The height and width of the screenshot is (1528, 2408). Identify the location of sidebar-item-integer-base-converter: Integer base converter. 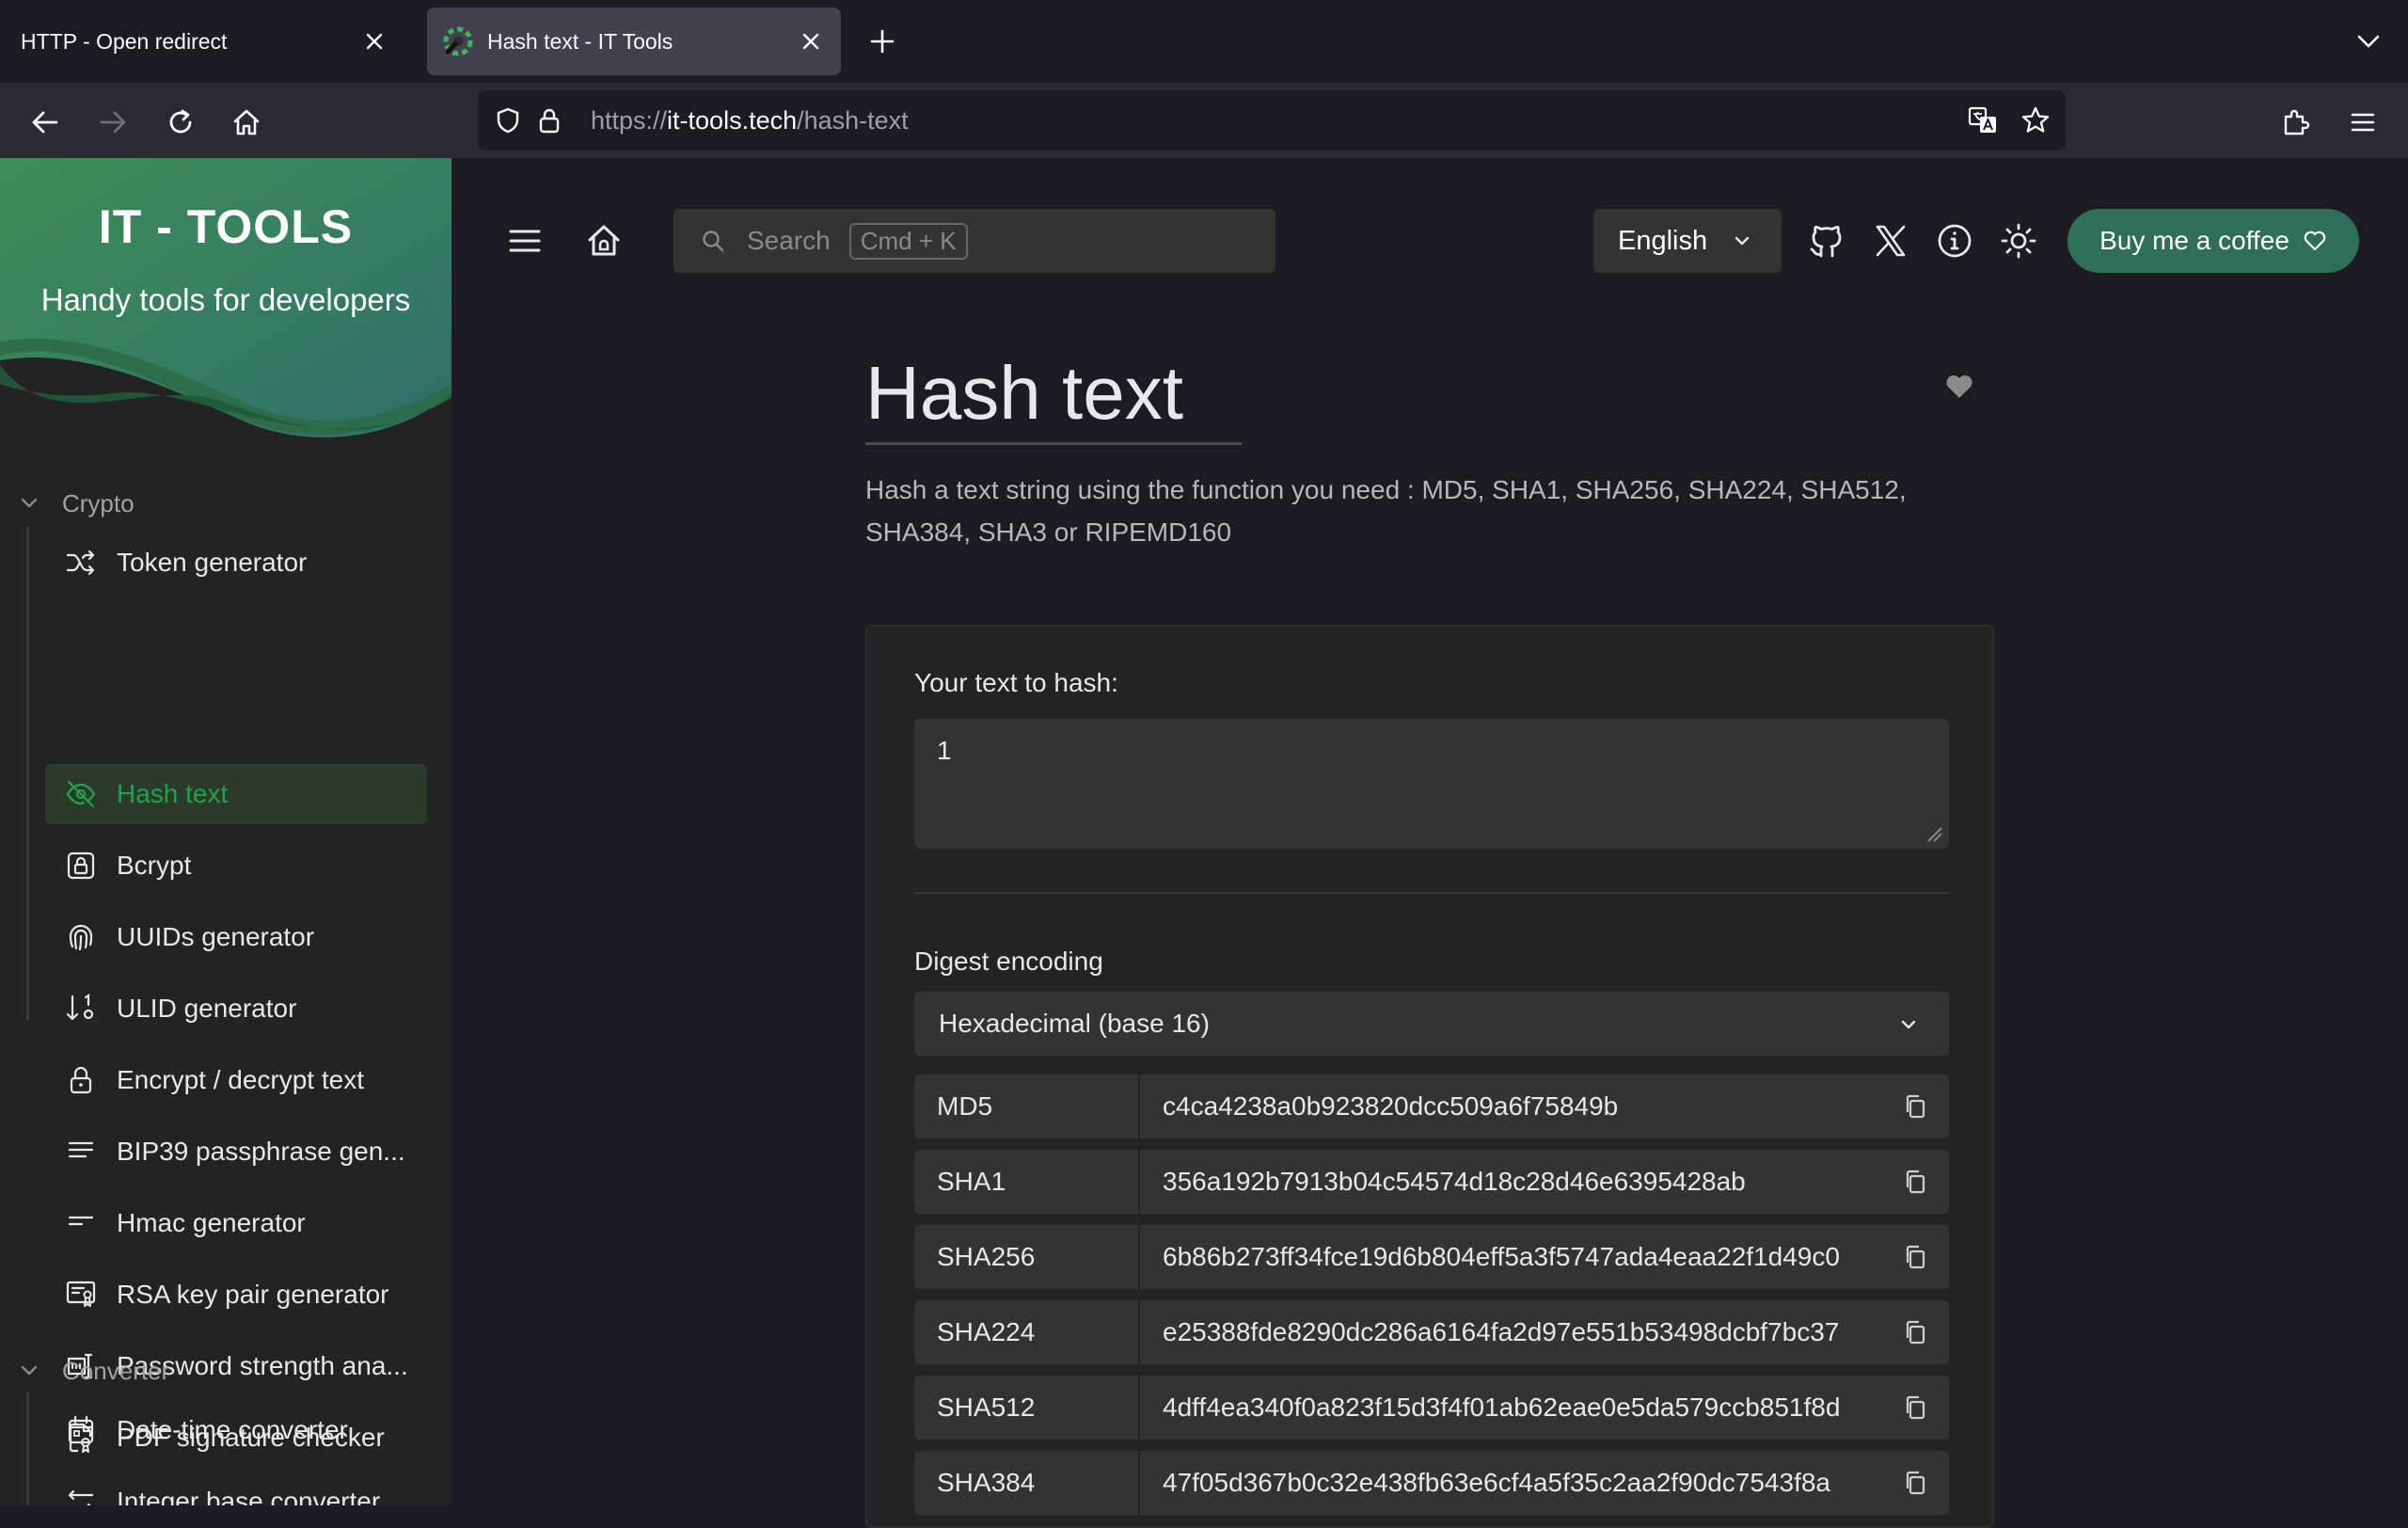
(236, 1488).